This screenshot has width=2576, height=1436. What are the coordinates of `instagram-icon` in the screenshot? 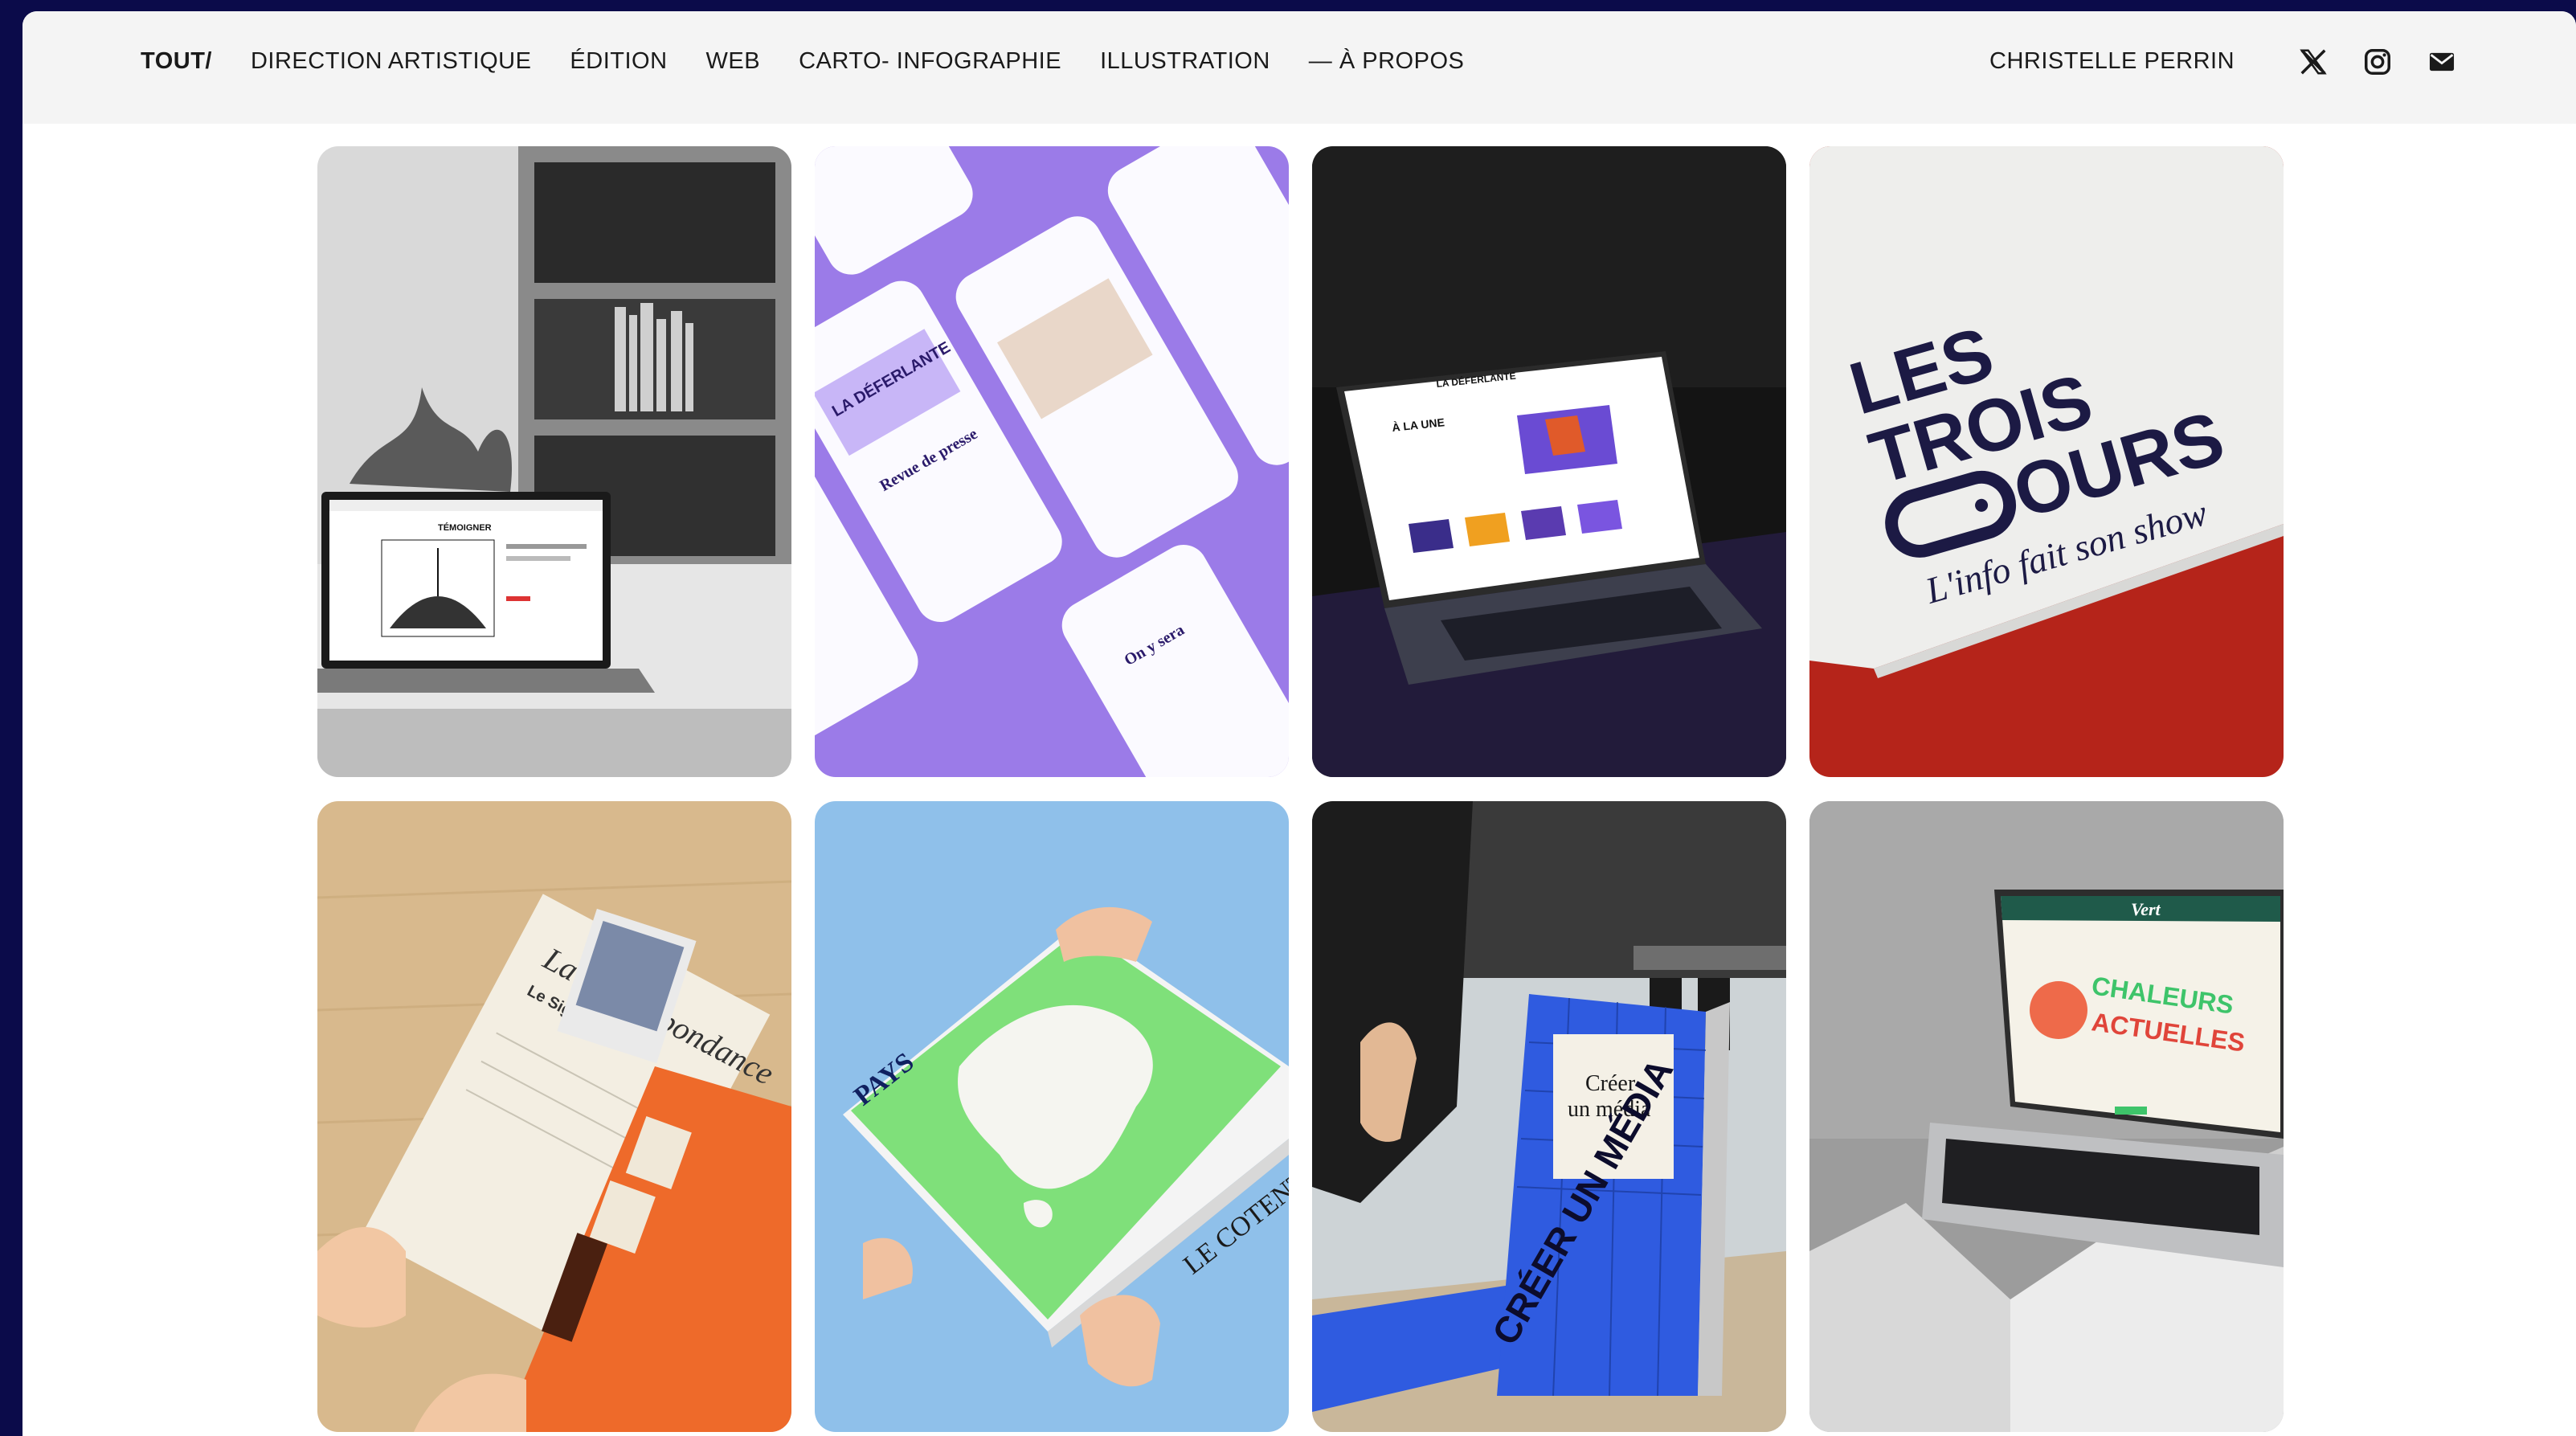 It's located at (2378, 62).